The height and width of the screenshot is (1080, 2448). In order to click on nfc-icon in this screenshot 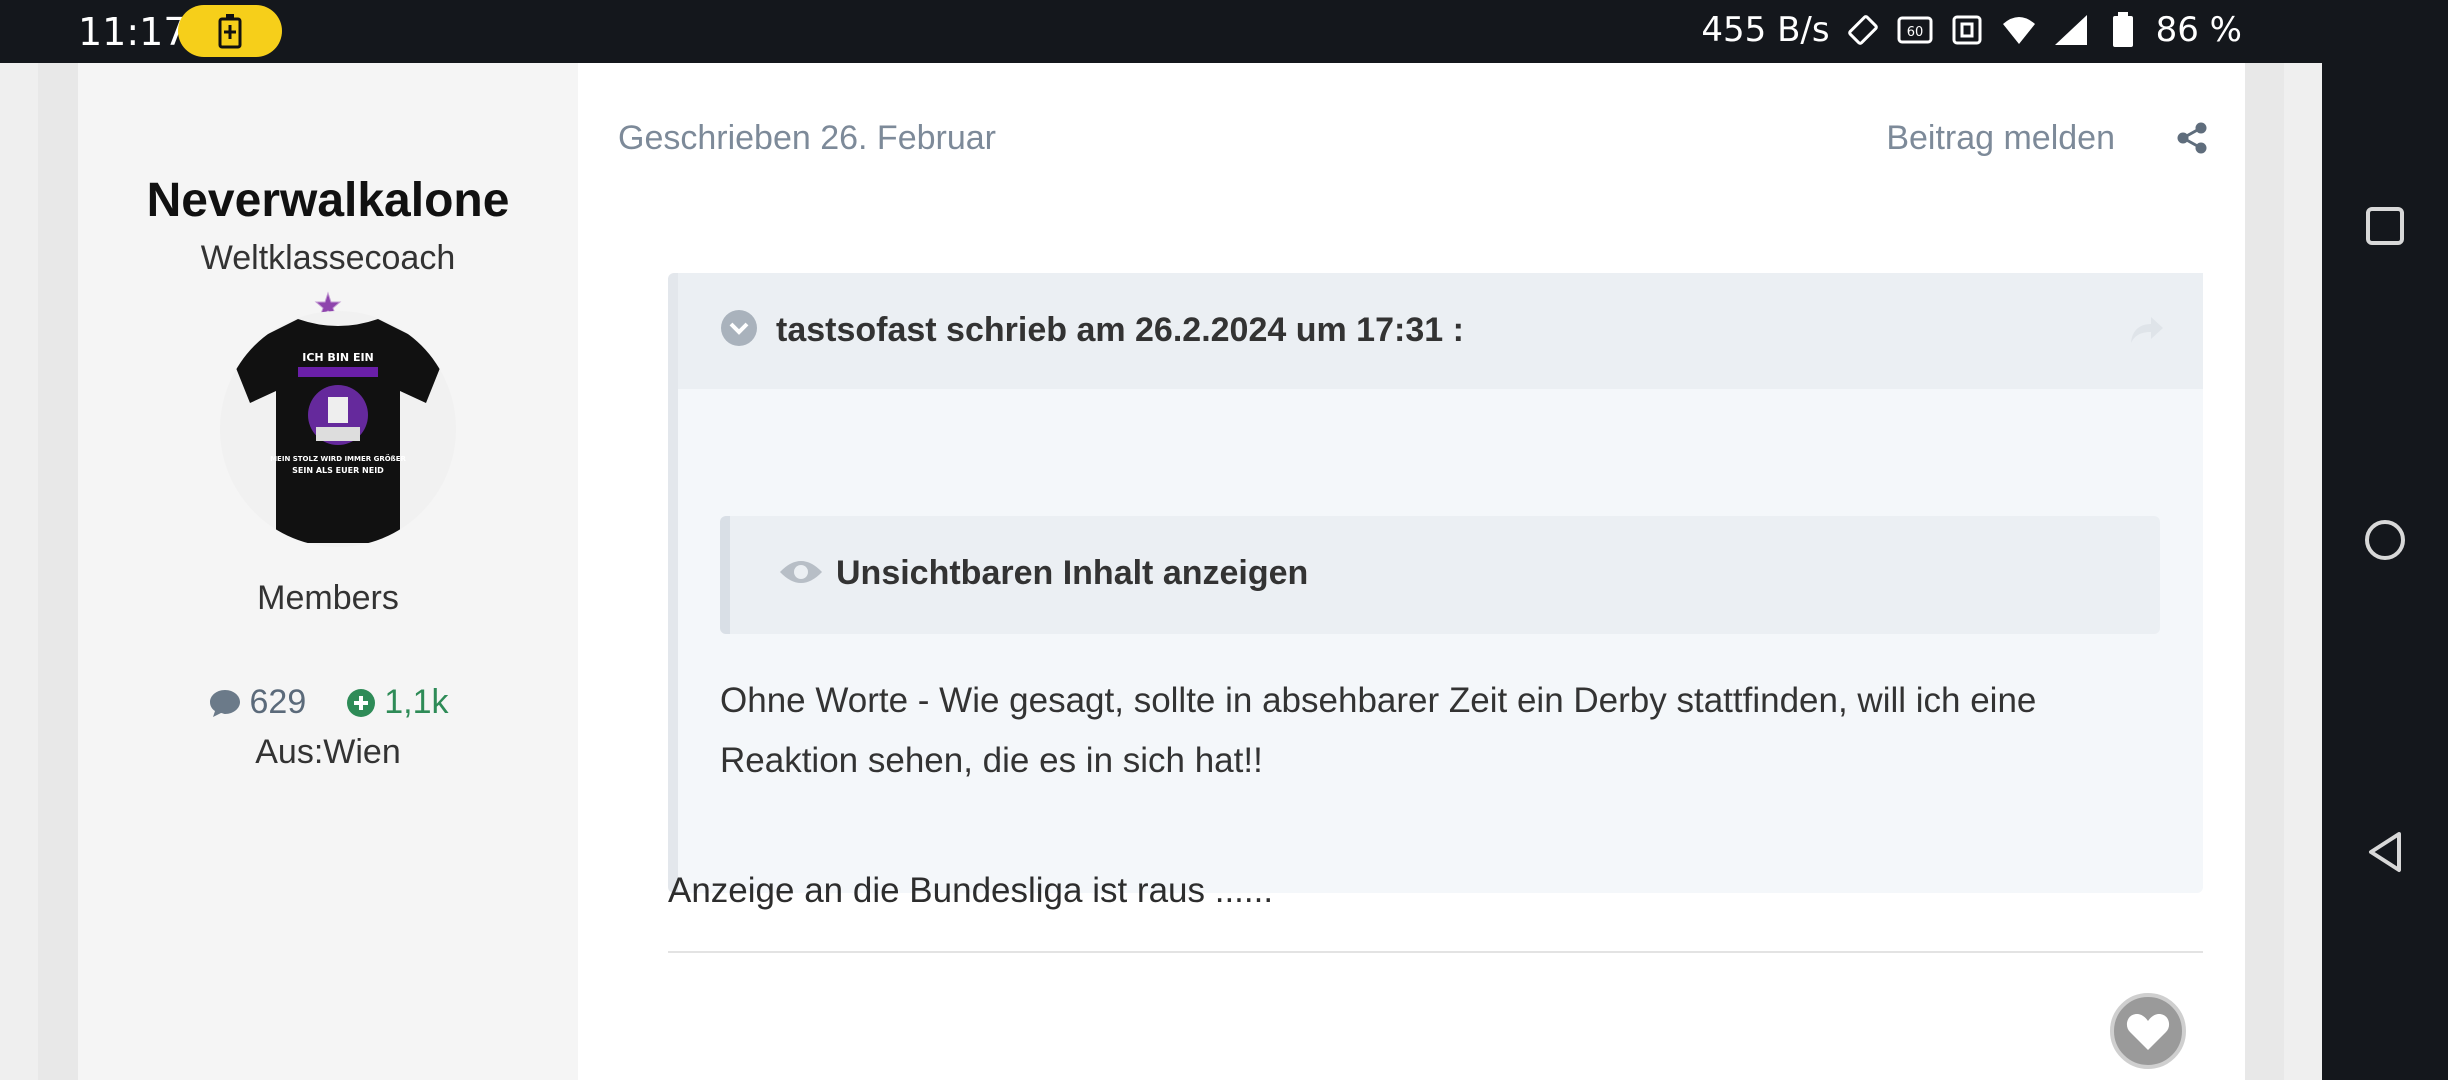, I will do `click(1967, 30)`.